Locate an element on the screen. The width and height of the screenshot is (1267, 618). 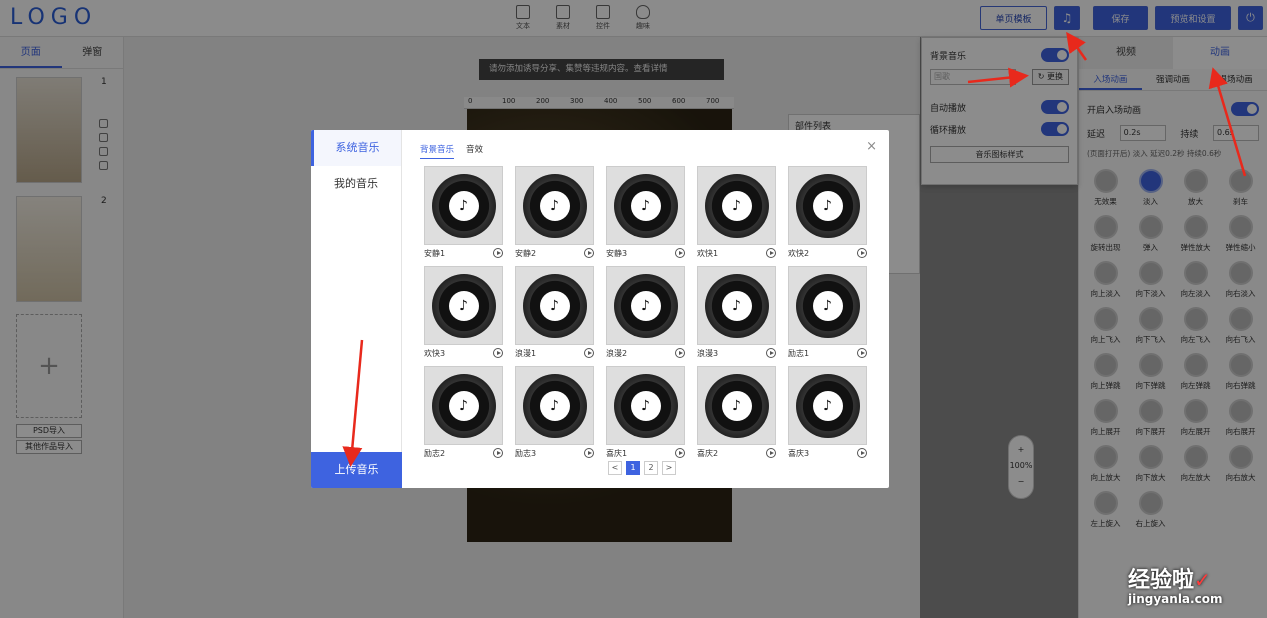
music-item: ♪ 安静3 is located at coordinates (645, 213).